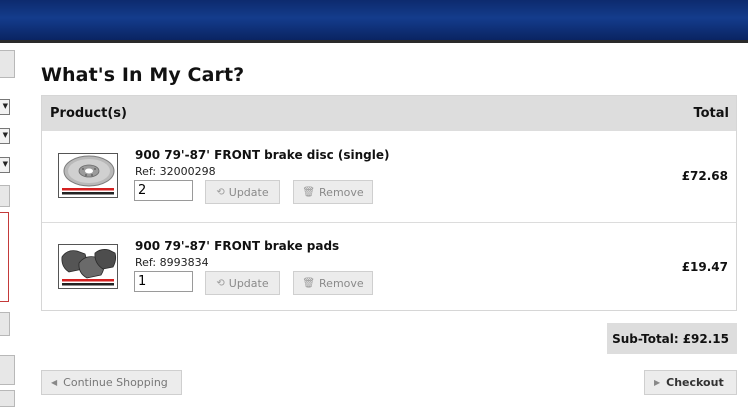  Describe the element at coordinates (645, 338) in the screenshot. I see `subtotal-label: Sub-Total:` at that location.